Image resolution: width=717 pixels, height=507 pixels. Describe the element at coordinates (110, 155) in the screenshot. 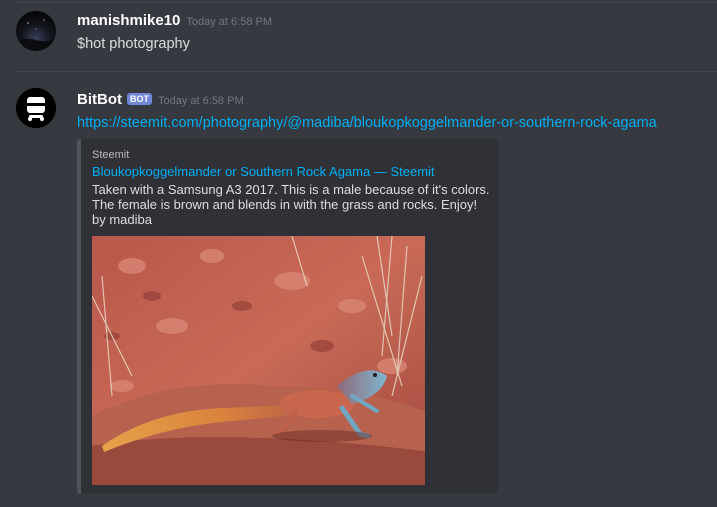

I see `embed-provider: Steemit` at that location.